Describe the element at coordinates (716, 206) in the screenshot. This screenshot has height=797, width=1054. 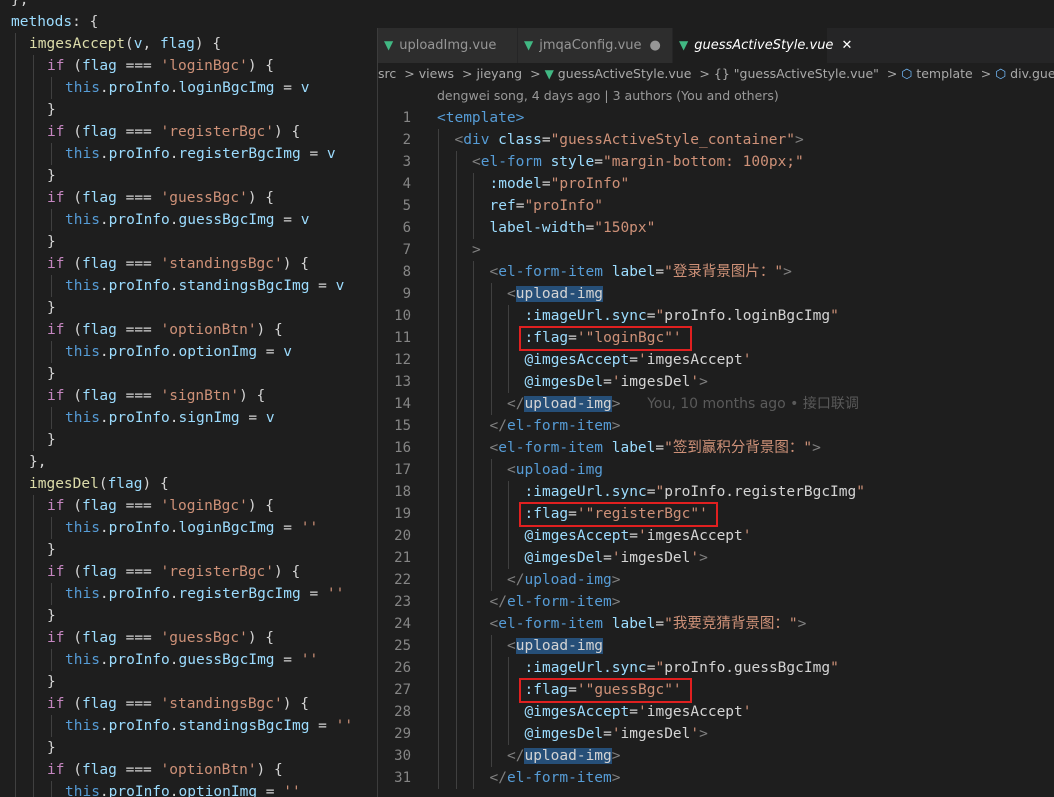
I see `code-line: 5 ref="proInfo"` at that location.